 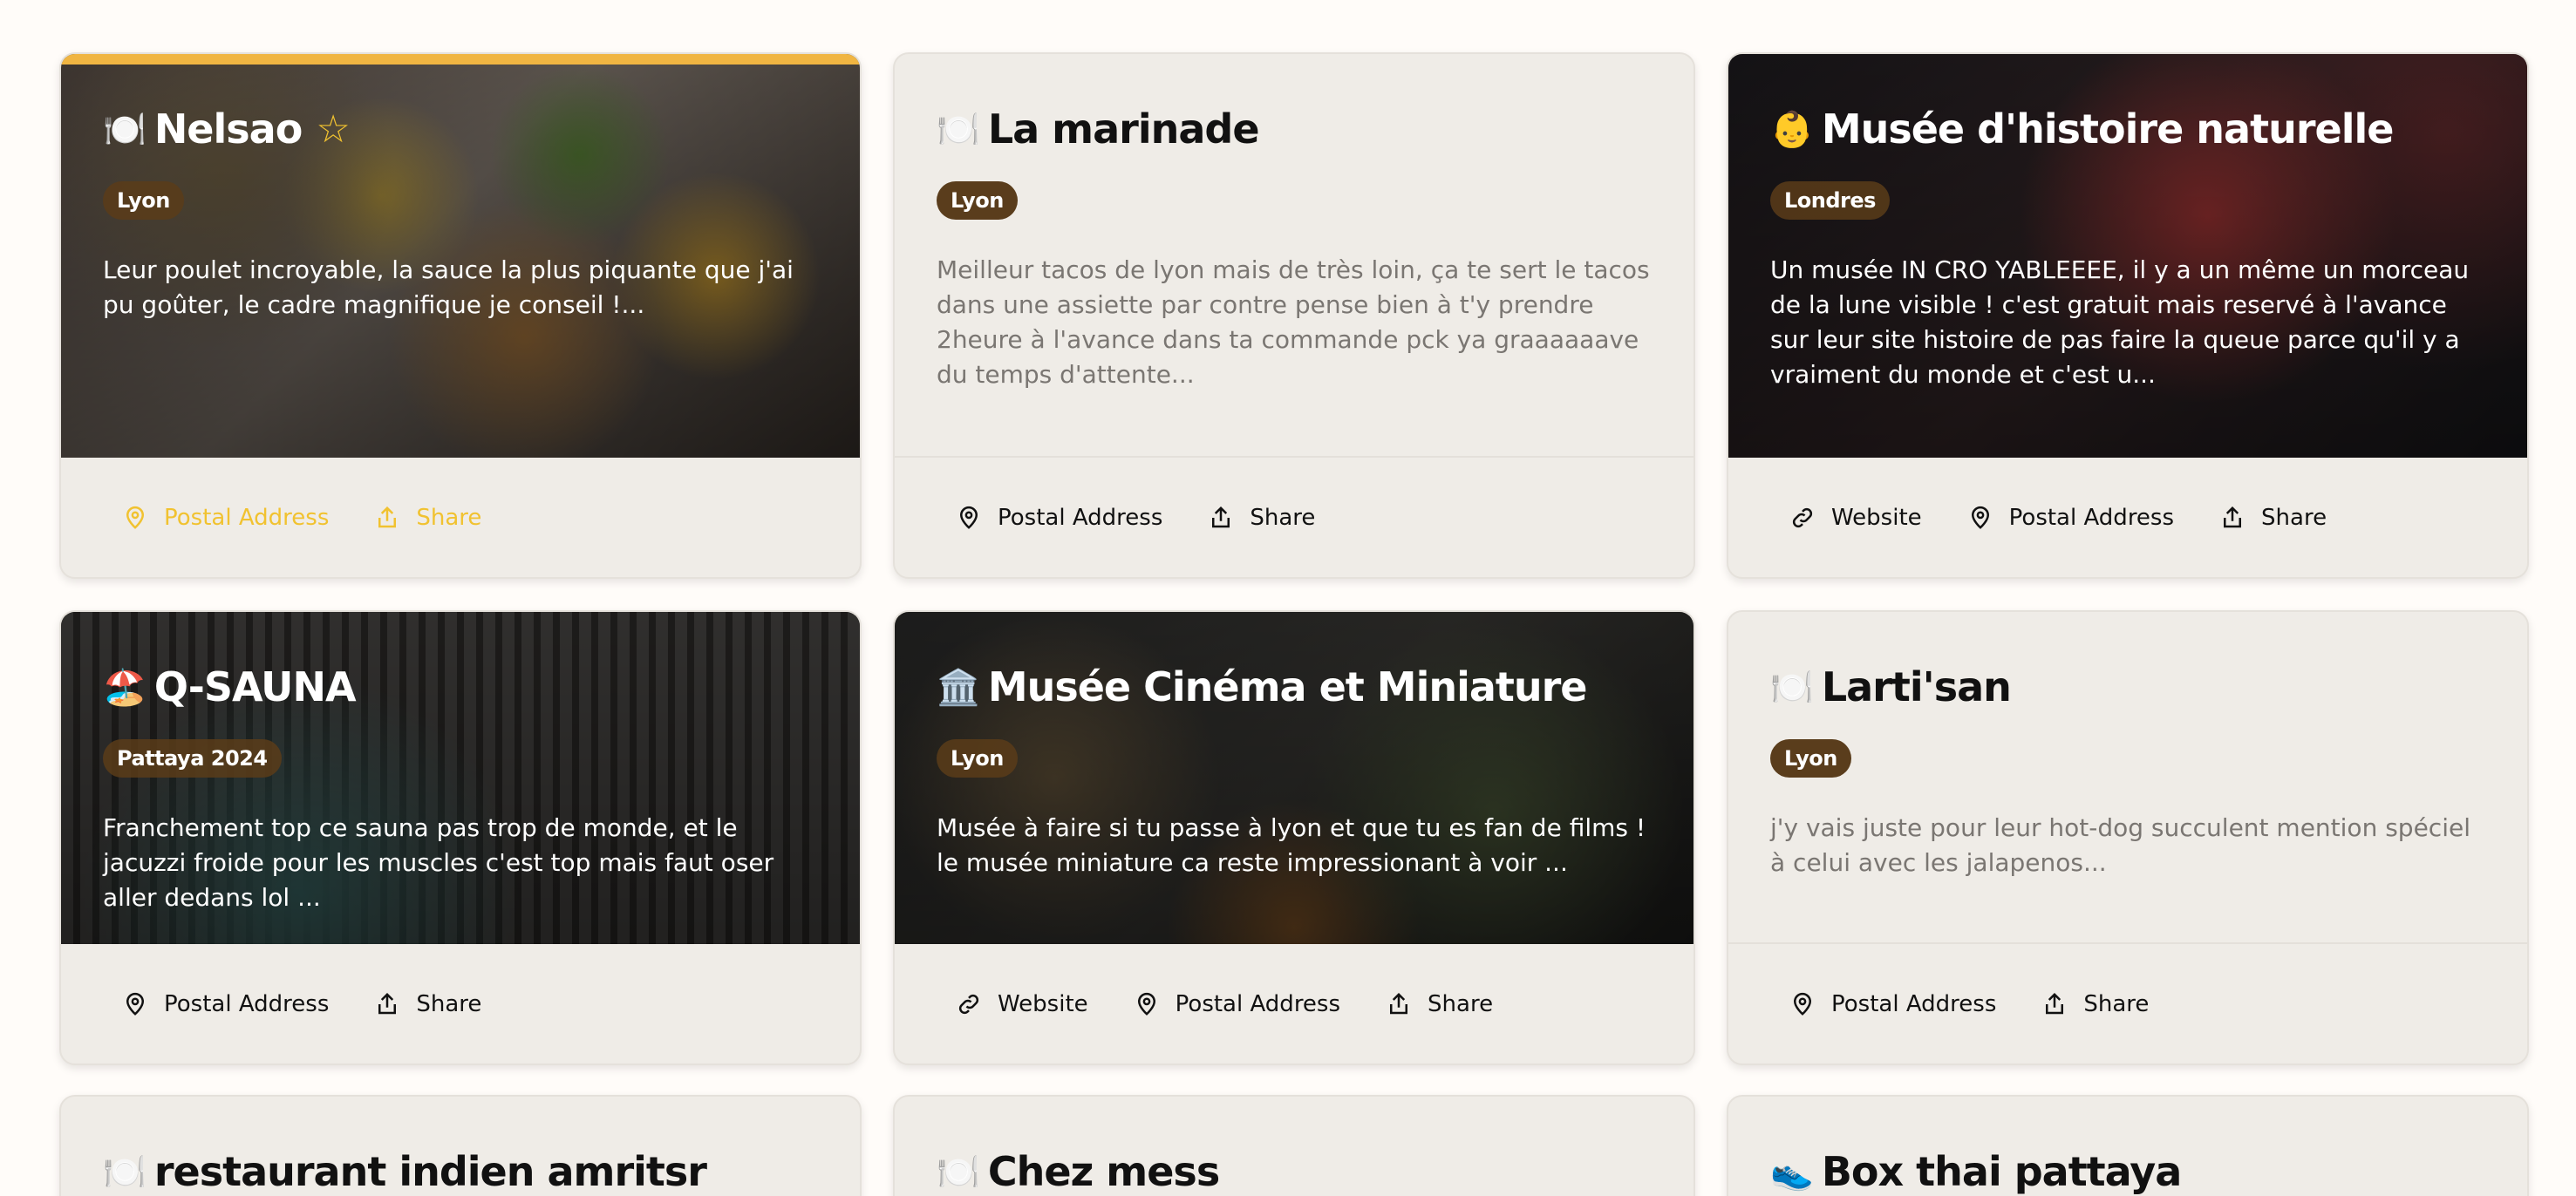 What do you see at coordinates (1295, 1170) in the screenshot?
I see `card-title: 🍽️ Chez mess` at bounding box center [1295, 1170].